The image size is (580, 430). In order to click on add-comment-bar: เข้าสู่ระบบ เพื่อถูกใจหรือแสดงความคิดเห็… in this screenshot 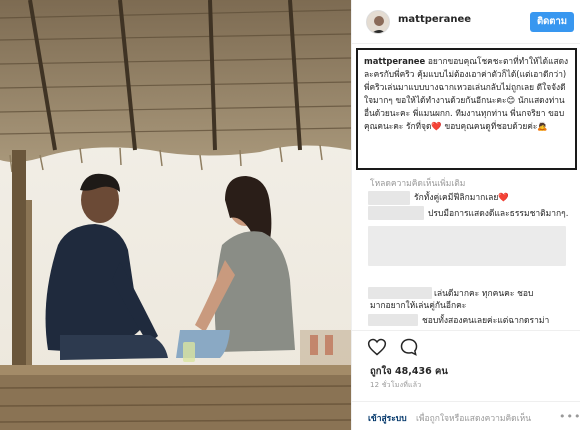, I will do `click(466, 415)`.